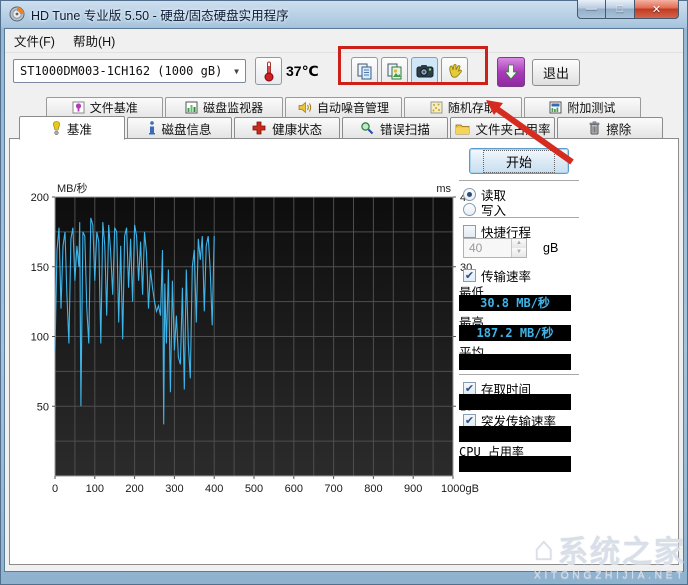  I want to click on screenshot-button, so click(424, 71).